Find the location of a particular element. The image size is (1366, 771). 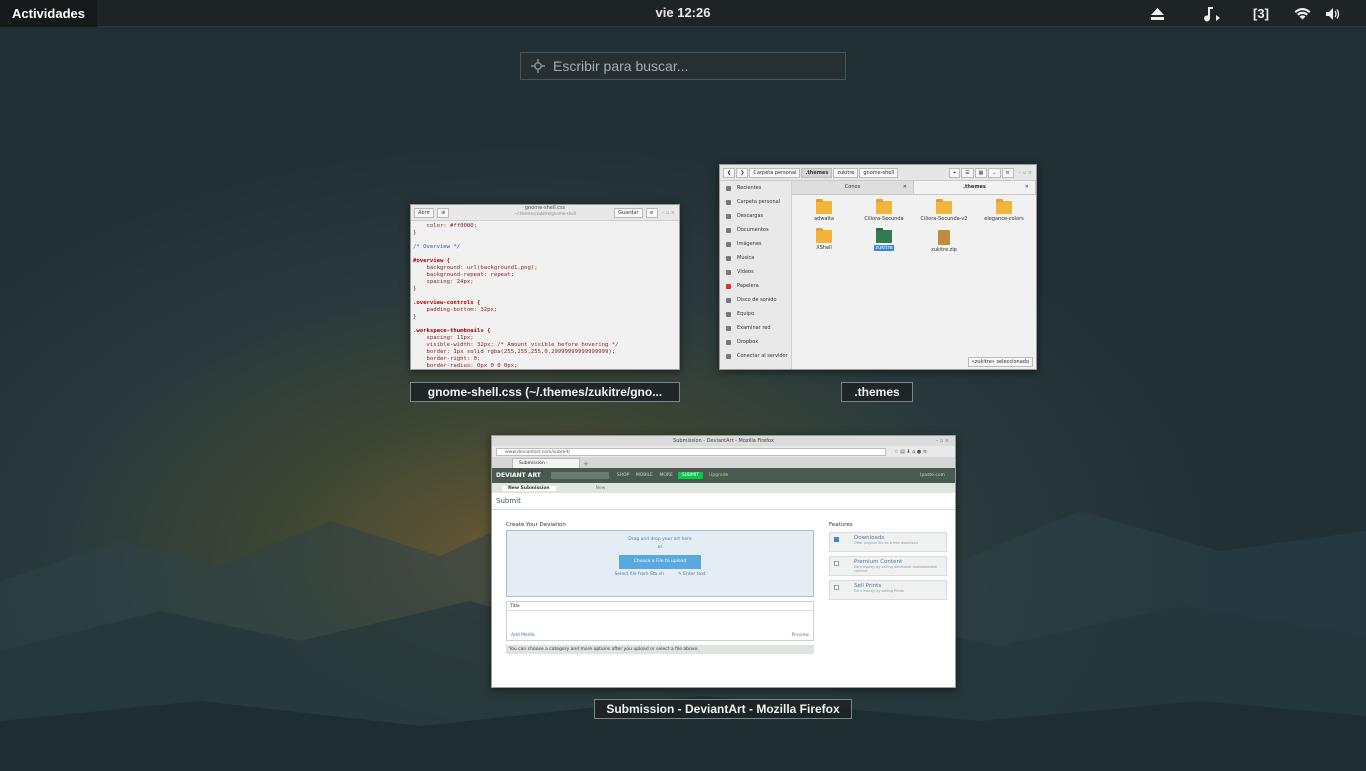

sidebar-item: Imágenes is located at coordinates (755, 244).